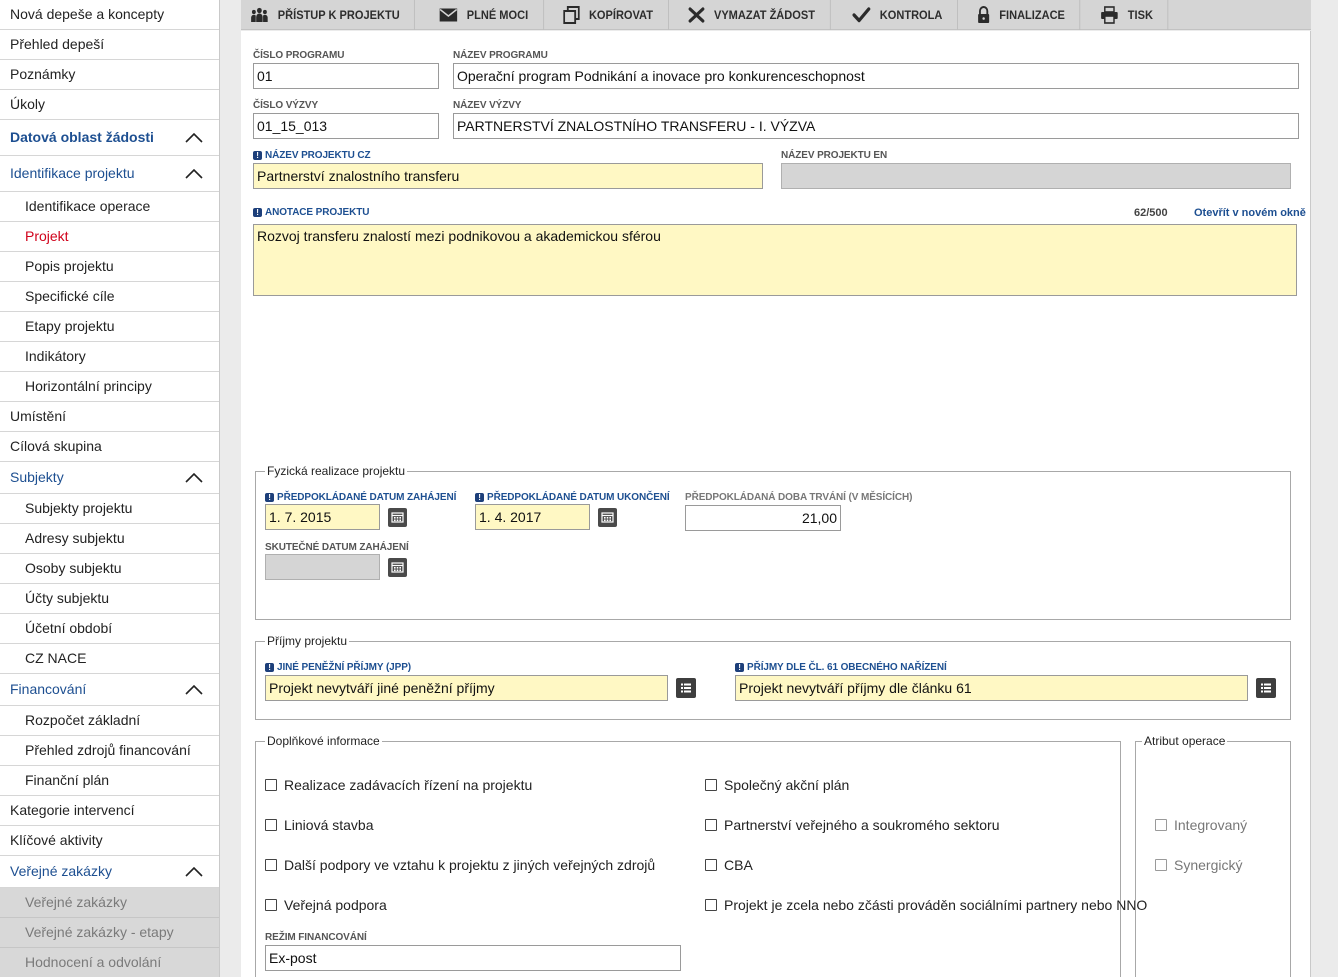  Describe the element at coordinates (109, 841) in the screenshot. I see `sidebar-item-key-activities: Klíčové aktivity` at that location.